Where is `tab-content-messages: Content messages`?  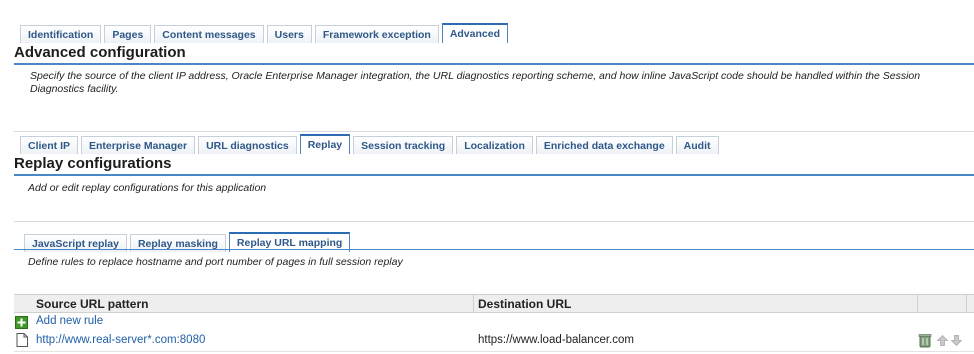
tab-content-messages: Content messages is located at coordinates (209, 34).